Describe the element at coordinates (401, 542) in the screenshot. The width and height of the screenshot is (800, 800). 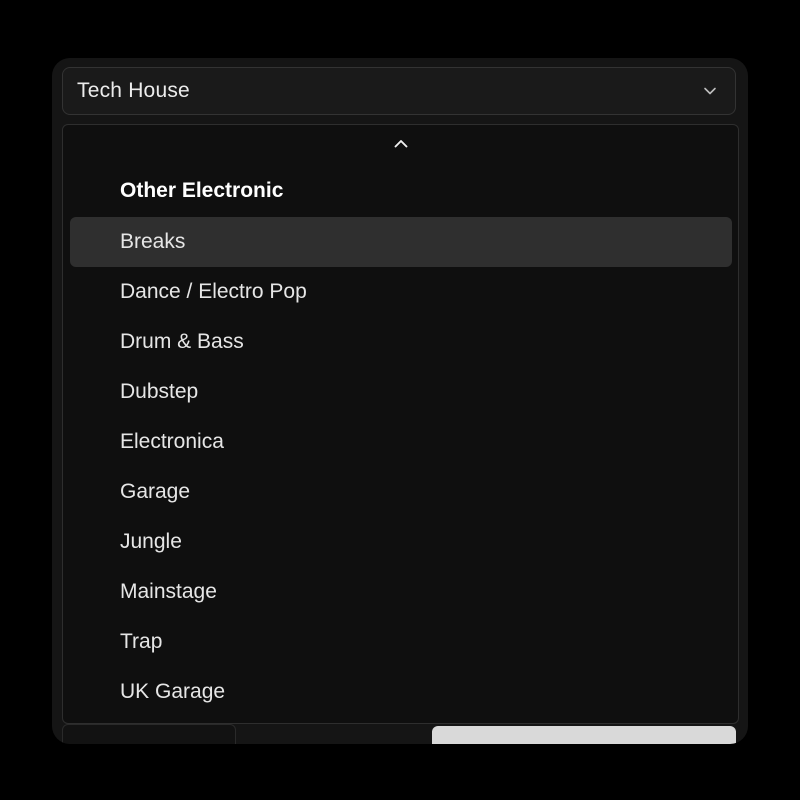
I see `option-jungle: Jungle` at that location.